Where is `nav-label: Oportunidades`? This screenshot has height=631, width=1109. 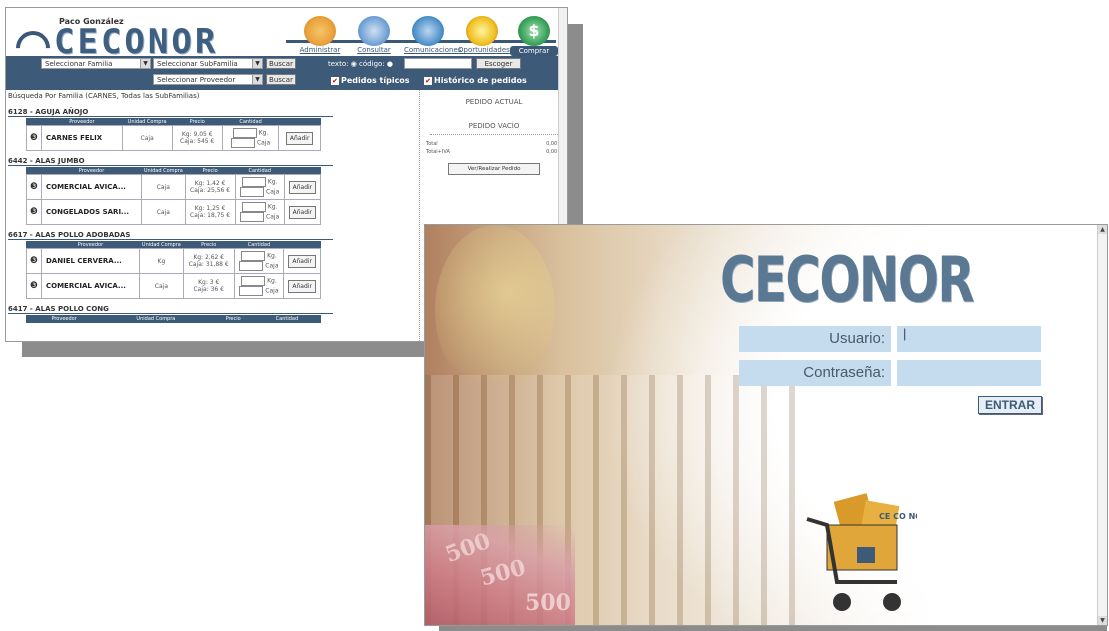 nav-label: Oportunidades is located at coordinates (484, 50).